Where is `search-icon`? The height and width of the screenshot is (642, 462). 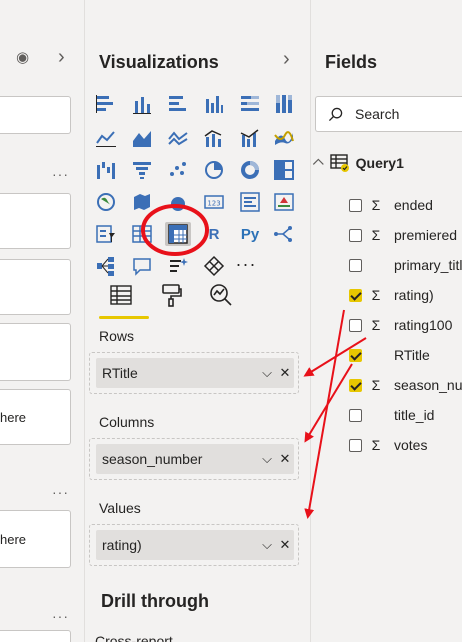 search-icon is located at coordinates (335, 114).